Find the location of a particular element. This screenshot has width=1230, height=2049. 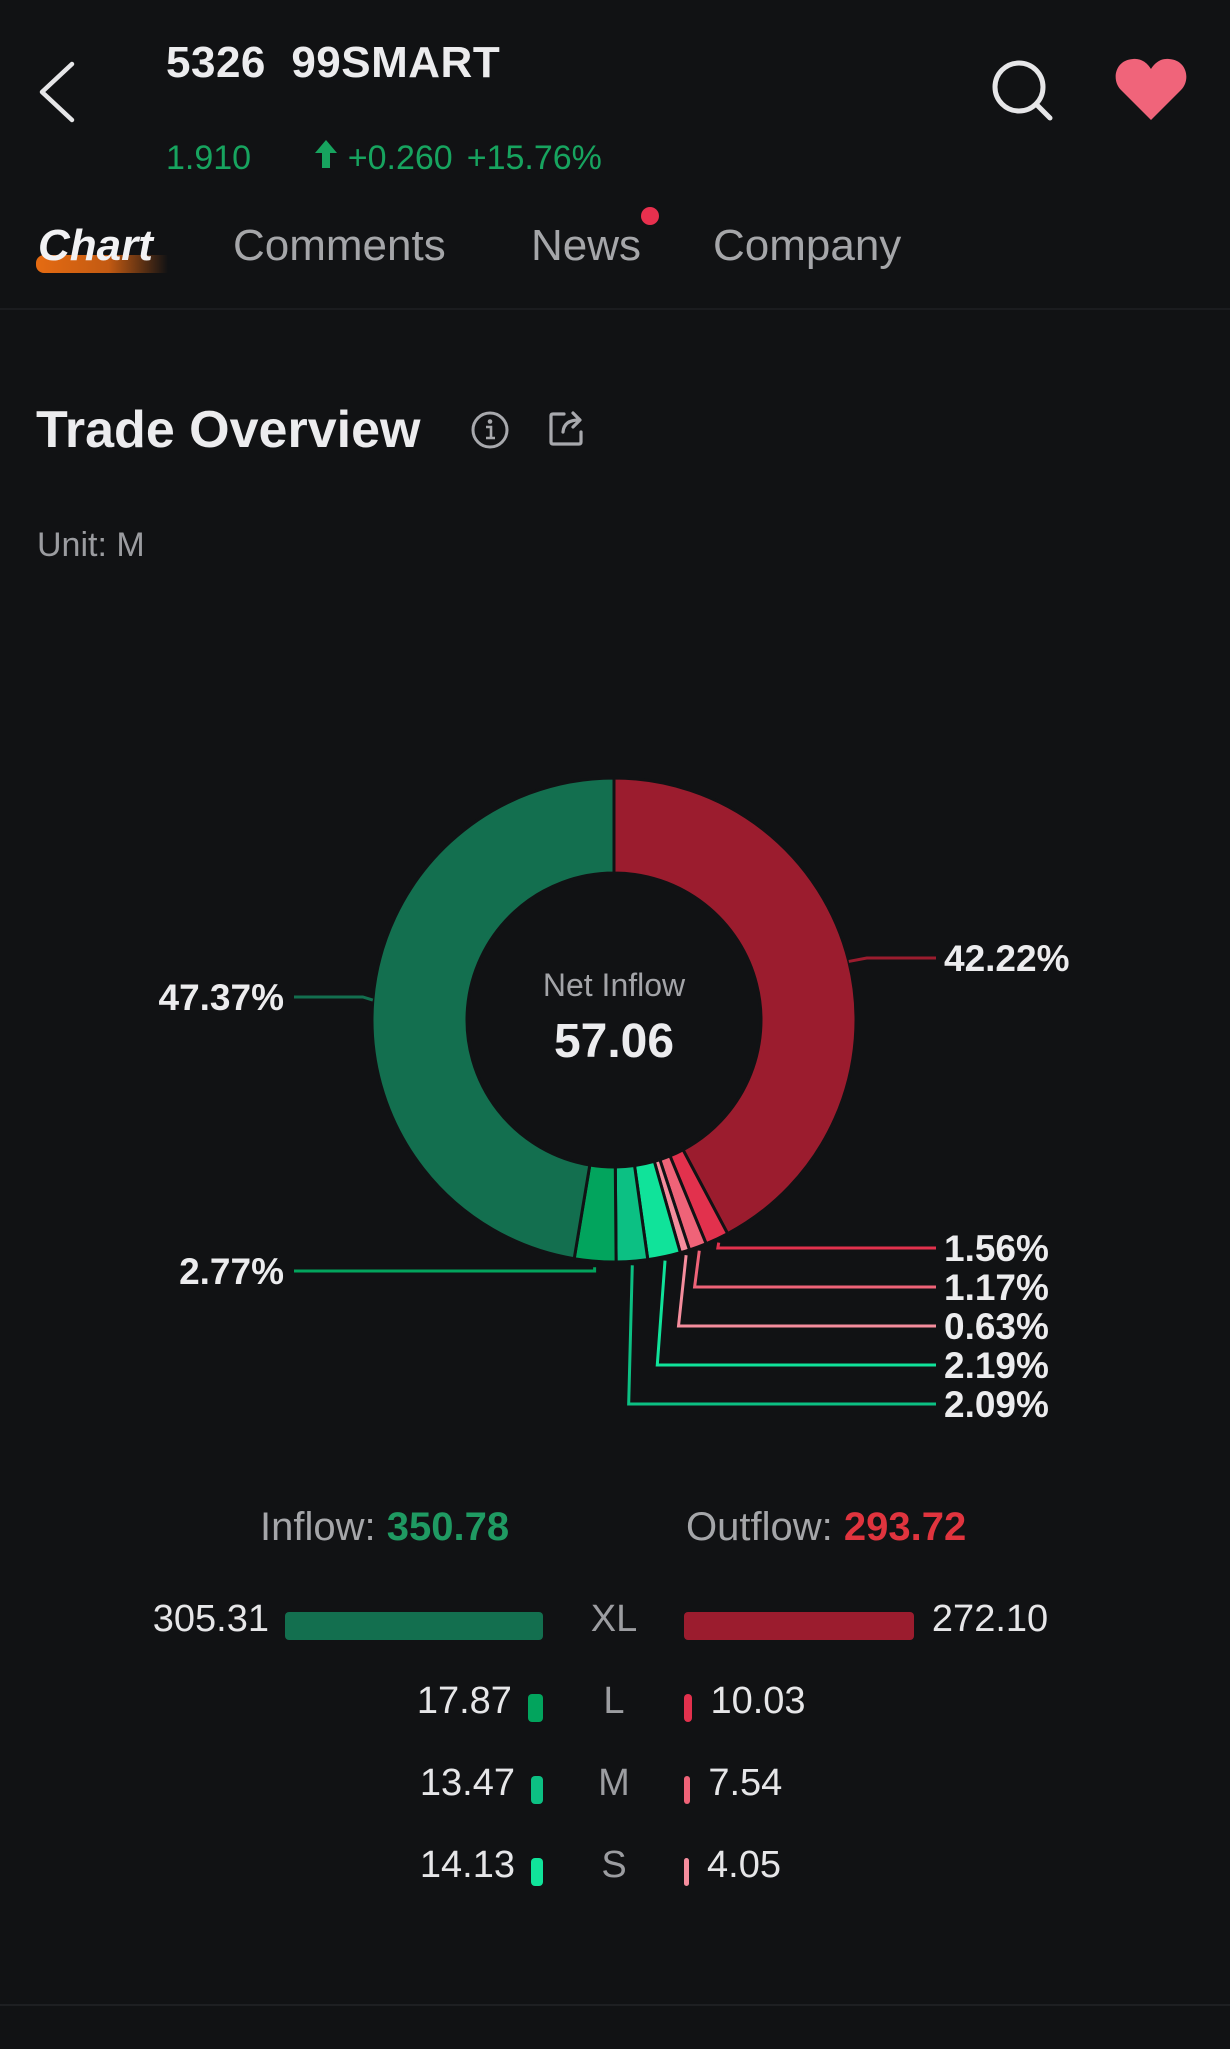

outflow-value: 7.54 is located at coordinates (745, 1783).